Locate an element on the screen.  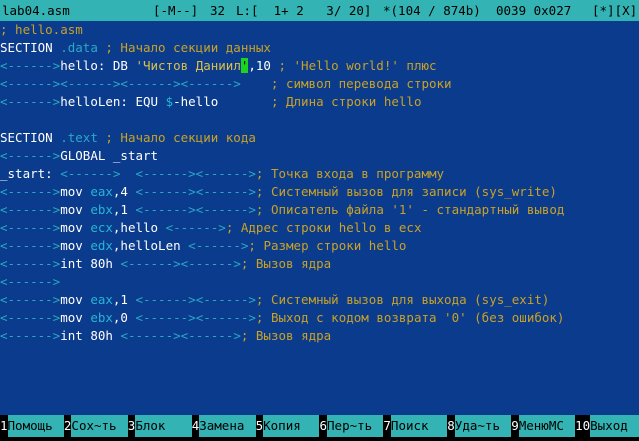
code-line: <------> is located at coordinates (319, 282).